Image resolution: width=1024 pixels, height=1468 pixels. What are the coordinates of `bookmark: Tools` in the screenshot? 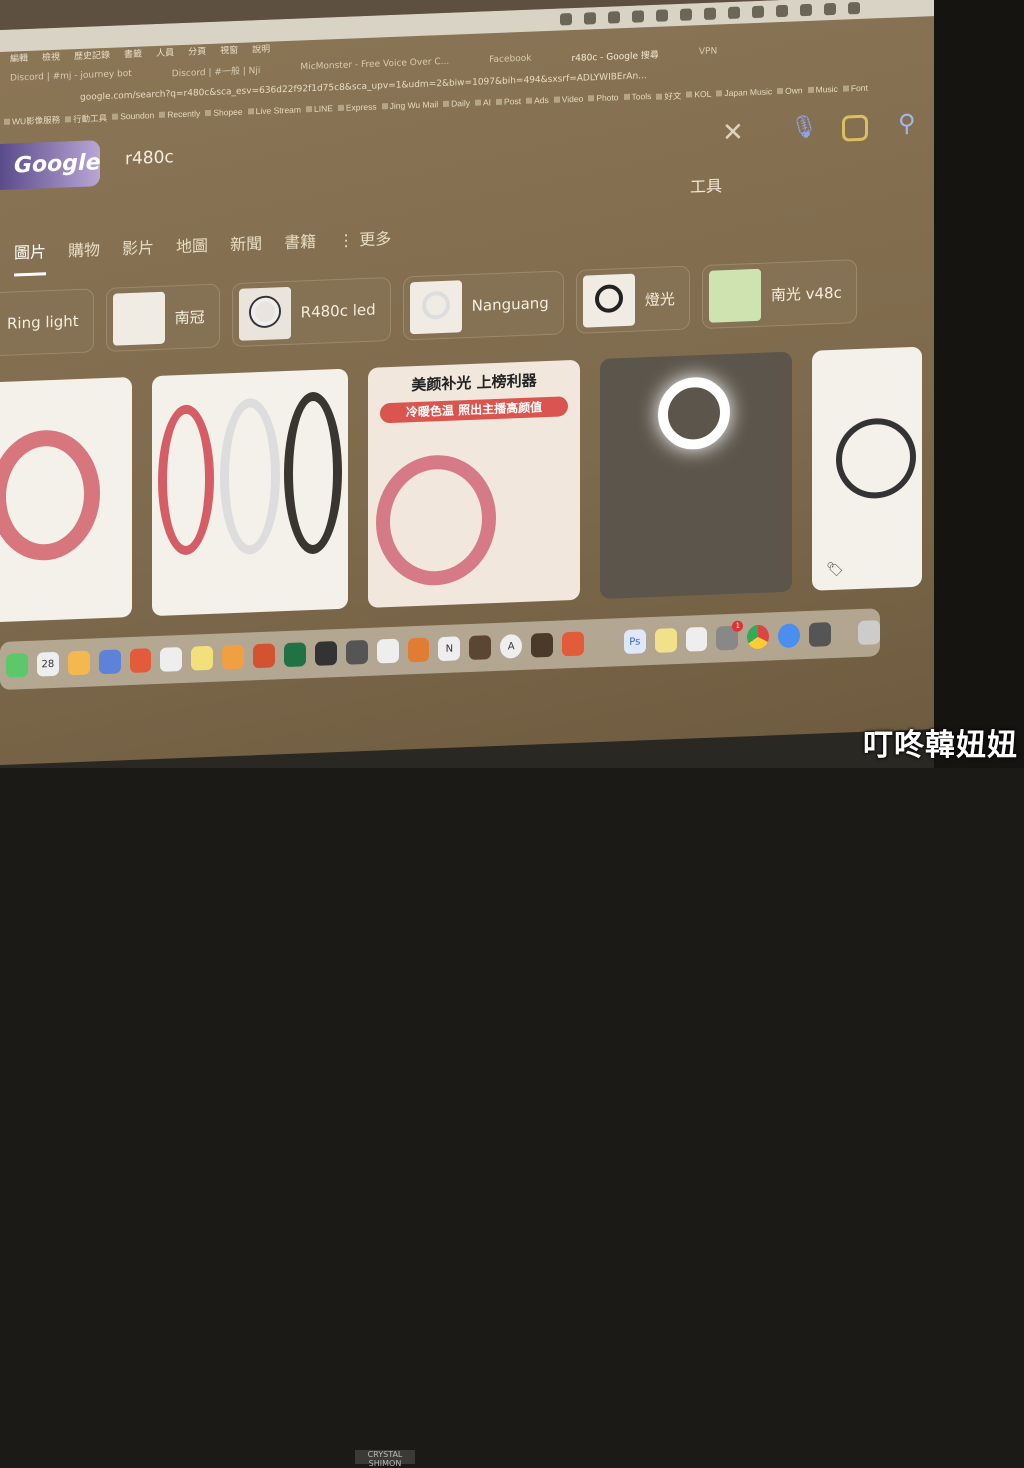 It's located at (638, 97).